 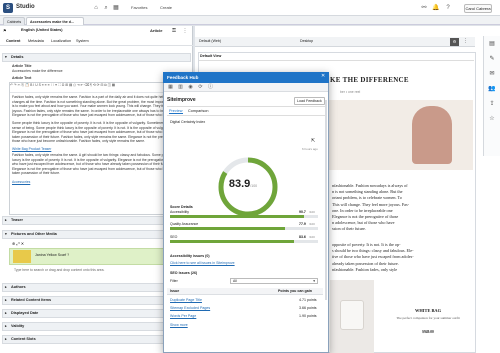 I want to click on bell-icon: 🔔, so click(x=436, y=8).